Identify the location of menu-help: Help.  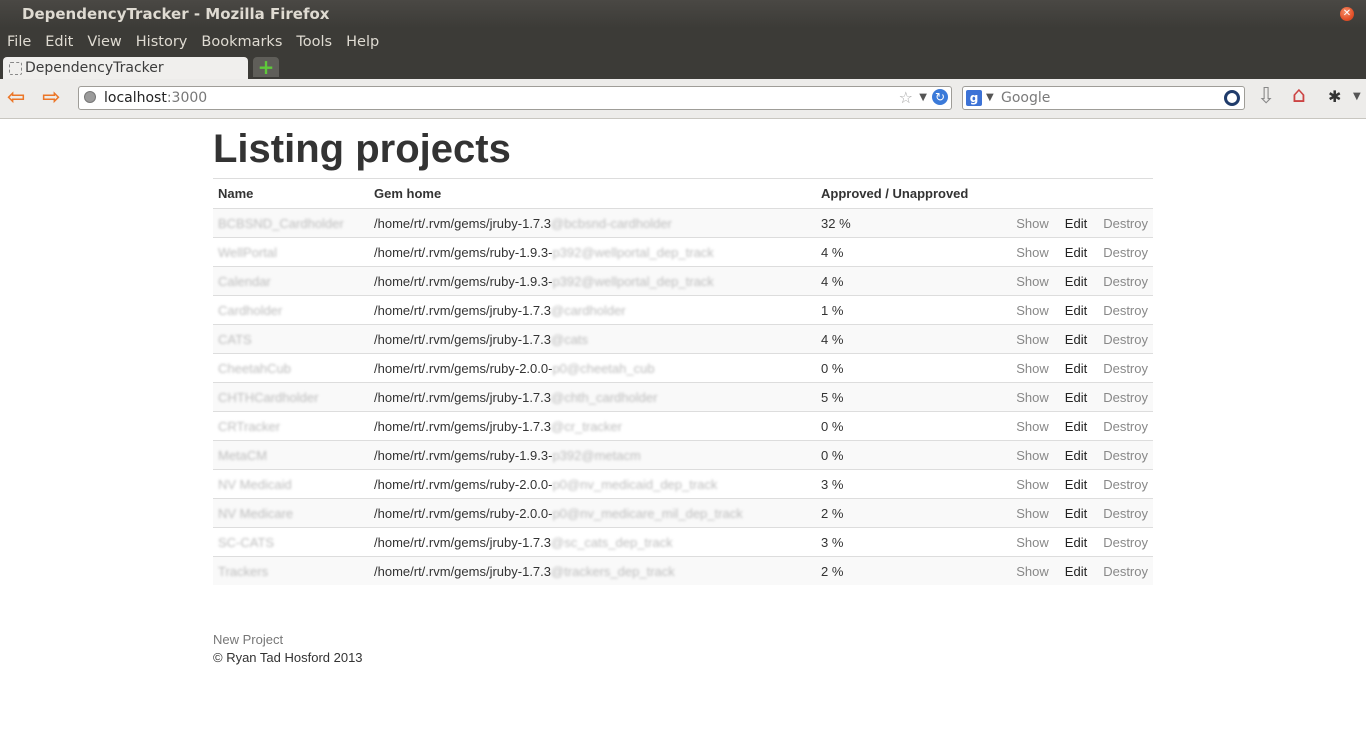
(362, 42).